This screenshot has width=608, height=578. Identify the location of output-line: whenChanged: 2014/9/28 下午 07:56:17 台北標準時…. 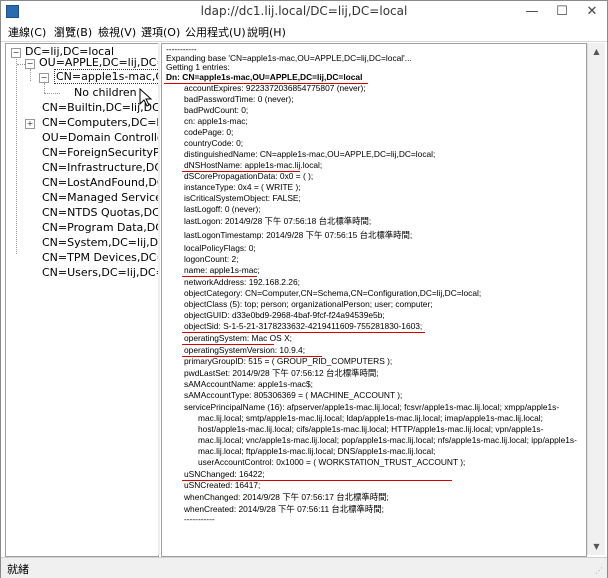
(286, 497).